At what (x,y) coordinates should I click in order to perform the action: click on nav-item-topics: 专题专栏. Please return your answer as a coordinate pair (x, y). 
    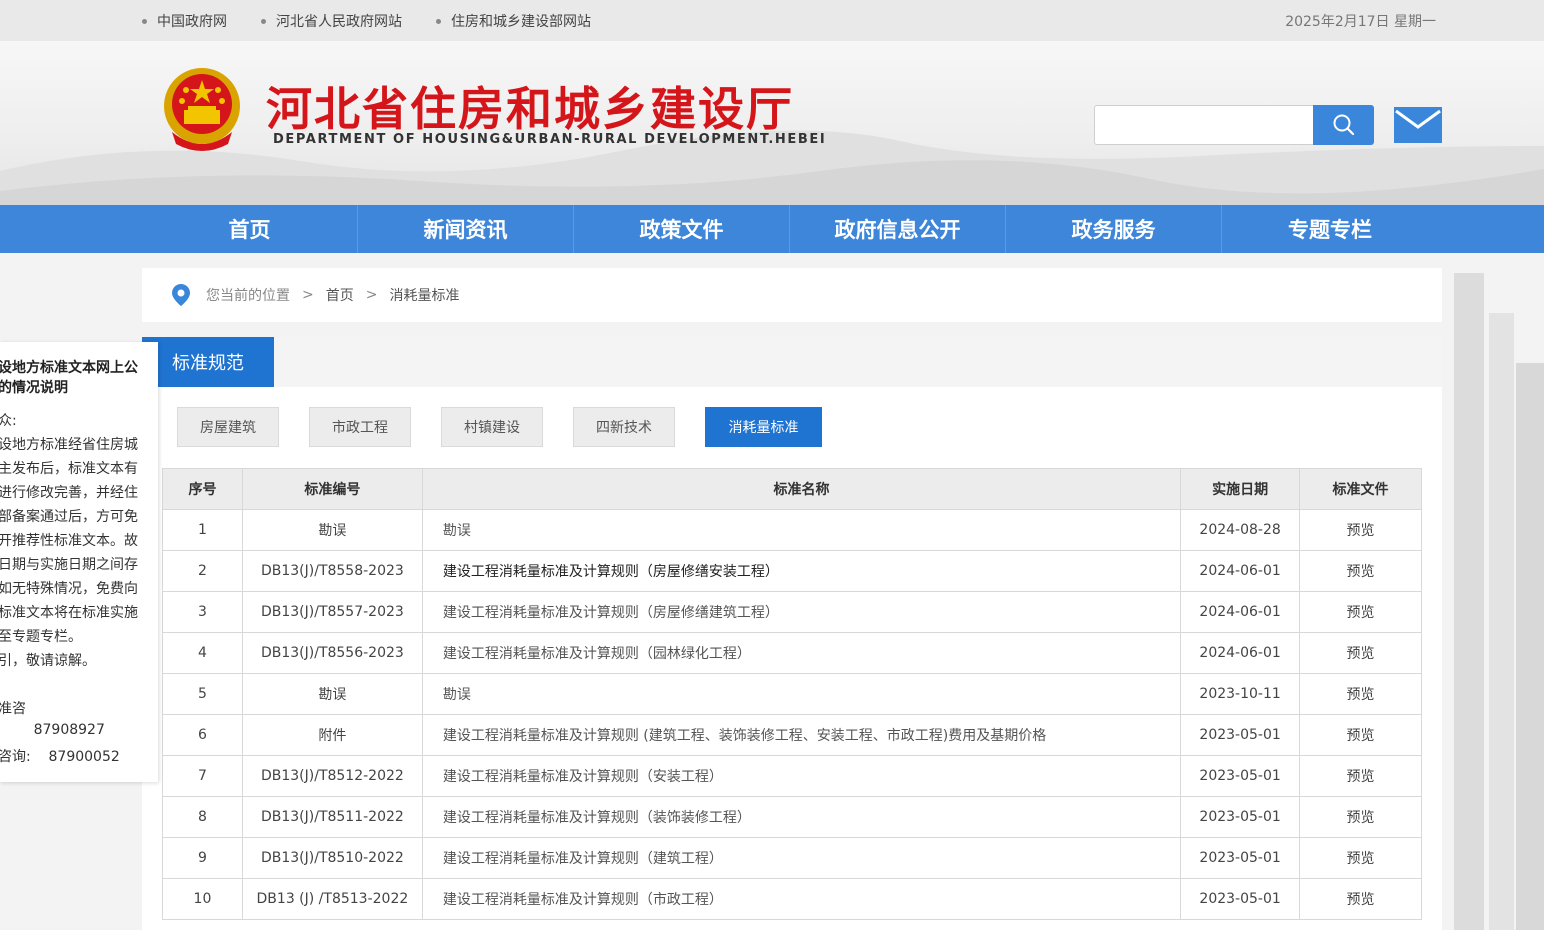
    Looking at the image, I should click on (1330, 229).